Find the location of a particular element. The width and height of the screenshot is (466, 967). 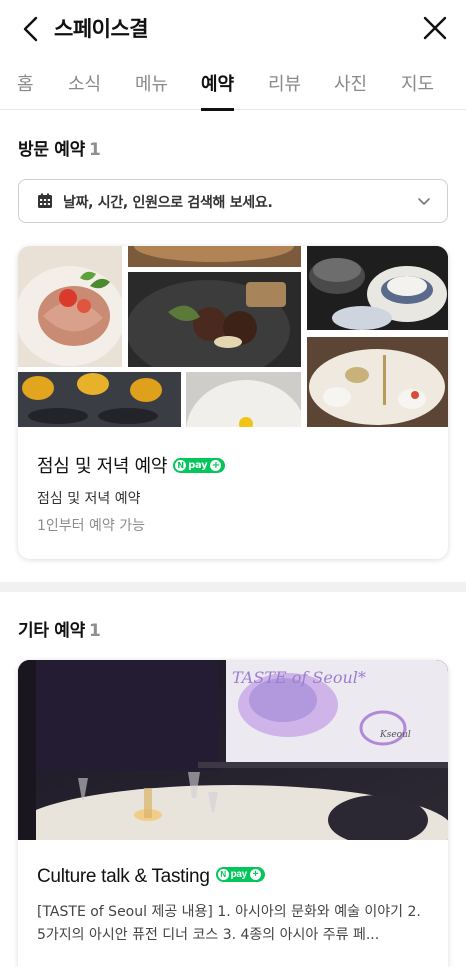

photo-bowls is located at coordinates (377, 288).